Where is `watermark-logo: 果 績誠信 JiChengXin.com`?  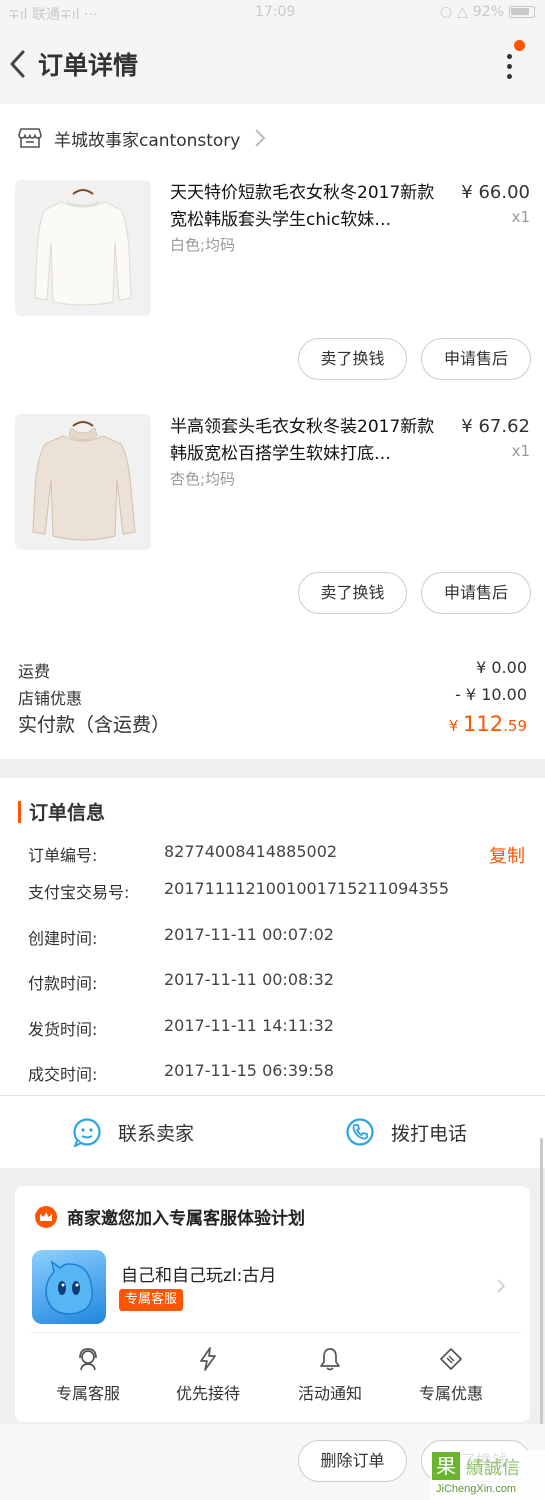 watermark-logo: 果 績誠信 JiChengXin.com is located at coordinates (487, 1475).